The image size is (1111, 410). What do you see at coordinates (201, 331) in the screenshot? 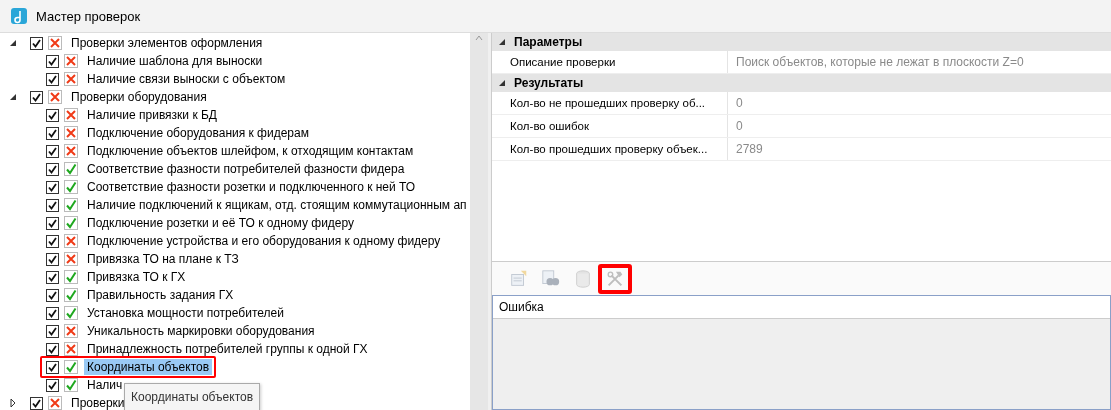
I see `tree-item: Уникальность маркировки оборудования` at bounding box center [201, 331].